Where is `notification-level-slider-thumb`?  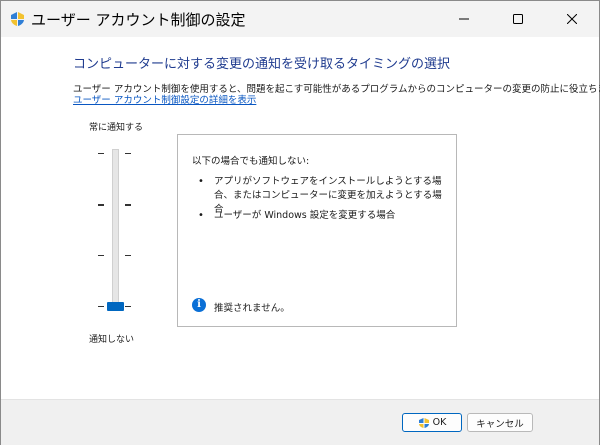 notification-level-slider-thumb is located at coordinates (115, 306).